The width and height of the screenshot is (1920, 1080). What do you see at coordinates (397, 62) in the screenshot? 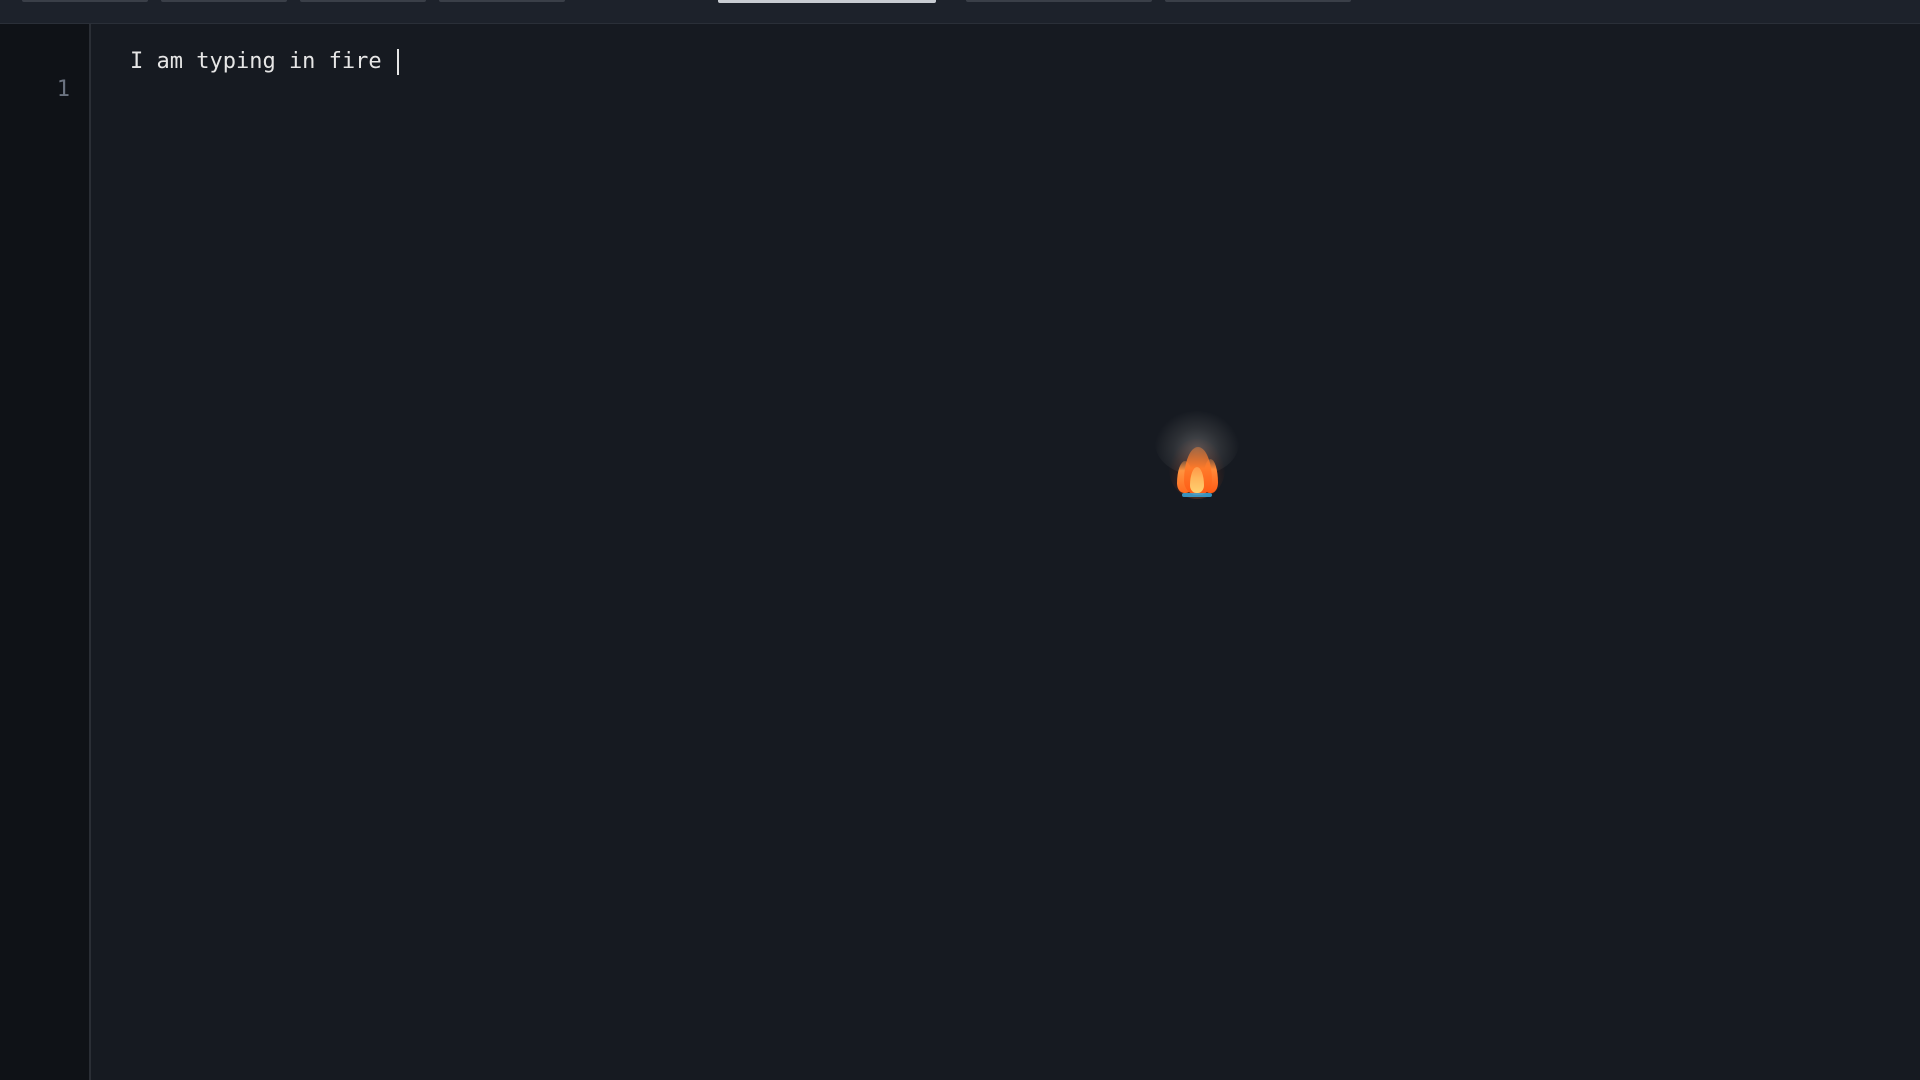
I see `text-cursor` at bounding box center [397, 62].